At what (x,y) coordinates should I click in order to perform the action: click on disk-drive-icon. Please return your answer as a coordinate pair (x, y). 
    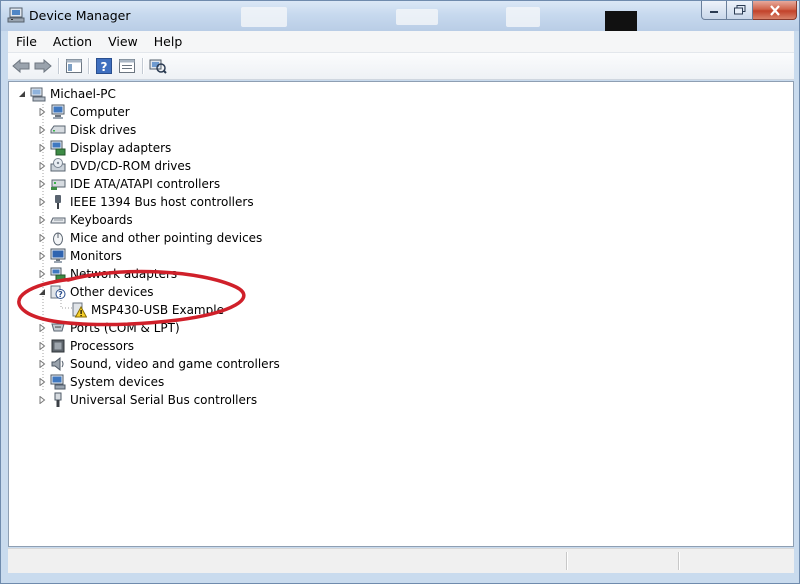
    Looking at the image, I should click on (58, 130).